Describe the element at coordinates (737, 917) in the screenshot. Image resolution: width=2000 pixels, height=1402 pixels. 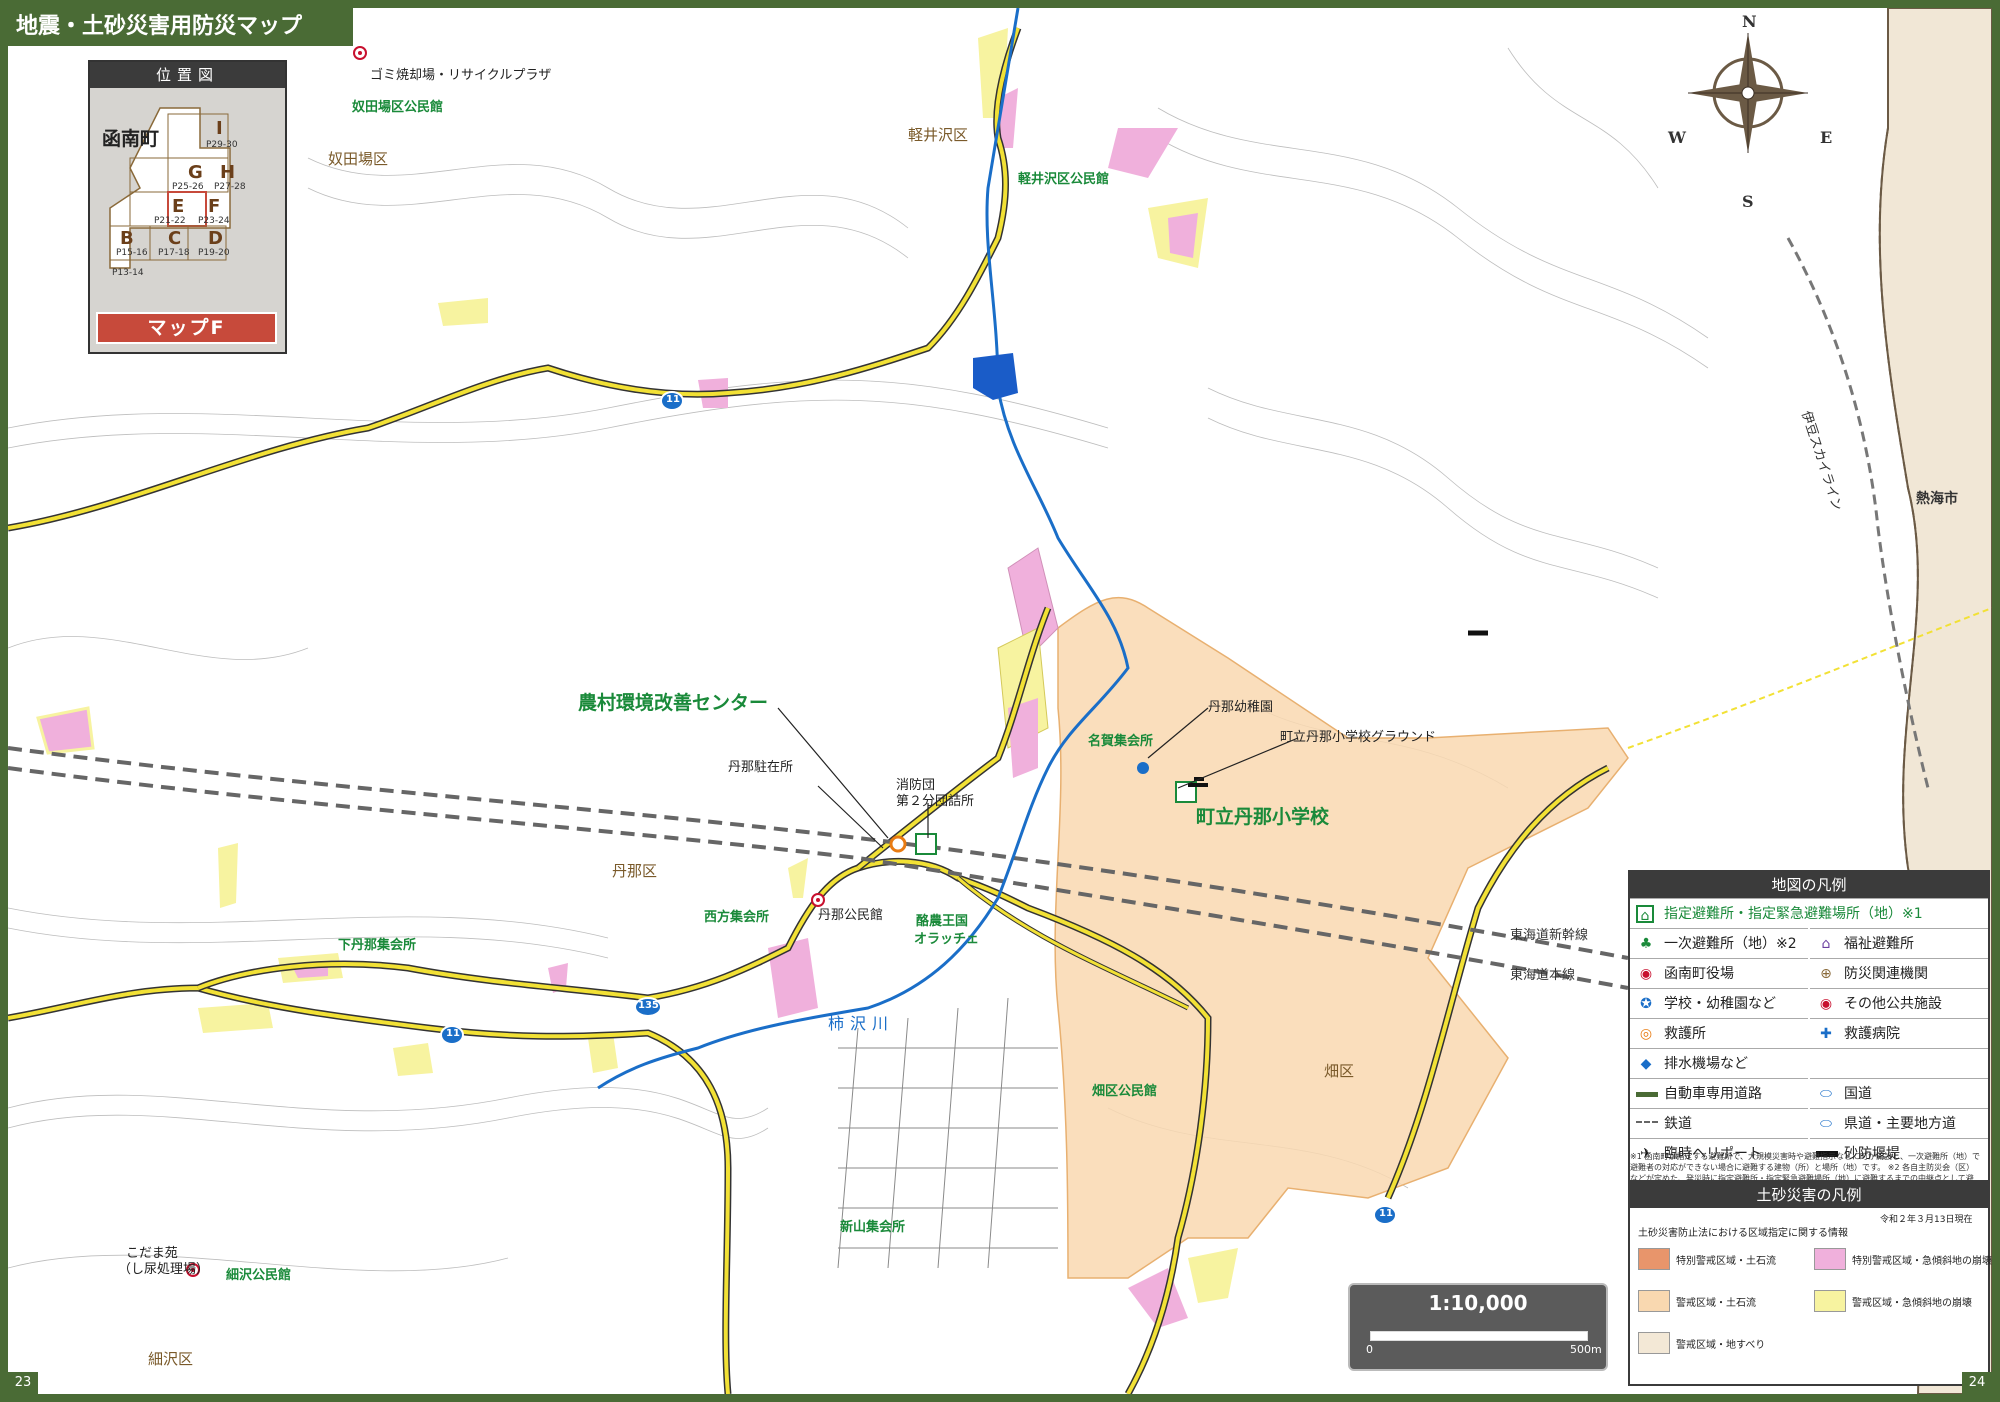
I see `label-nishikata: 西方集会所` at that location.